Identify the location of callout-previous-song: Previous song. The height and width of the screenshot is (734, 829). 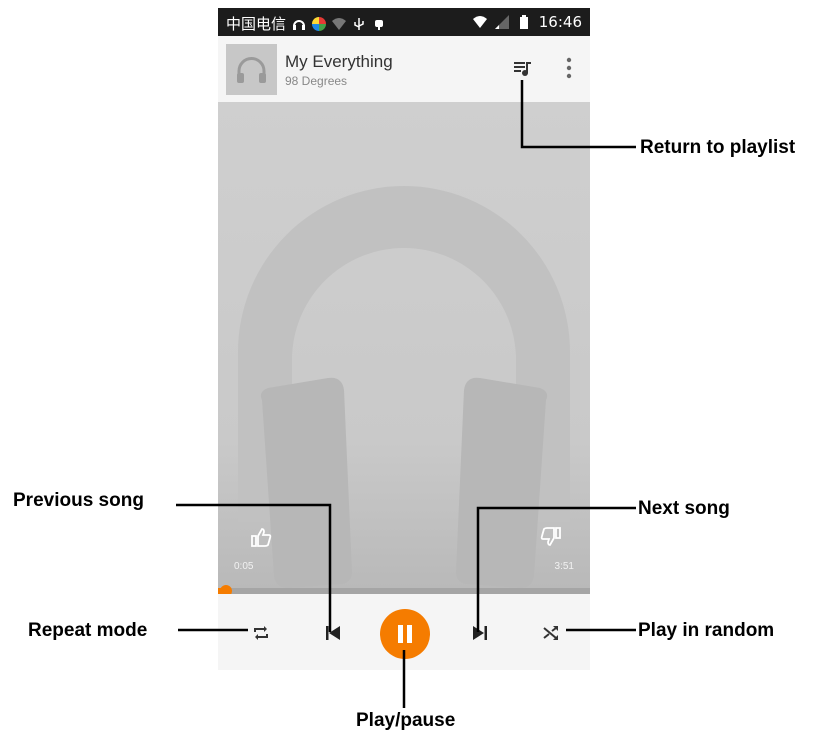
(78, 500).